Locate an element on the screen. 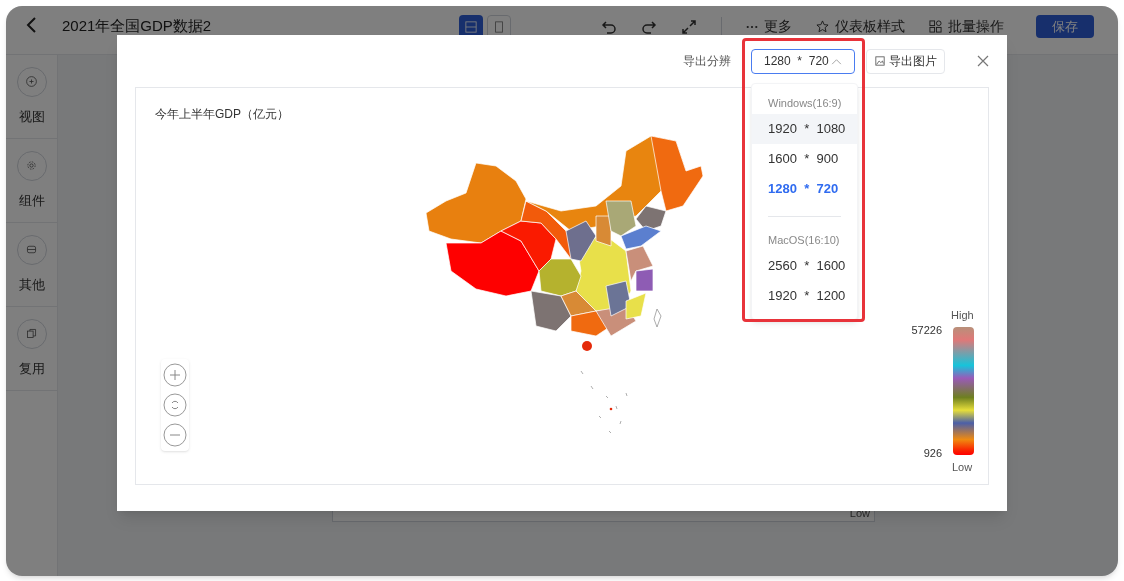 This screenshot has width=1124, height=581. fullscreen-icon is located at coordinates (689, 26).